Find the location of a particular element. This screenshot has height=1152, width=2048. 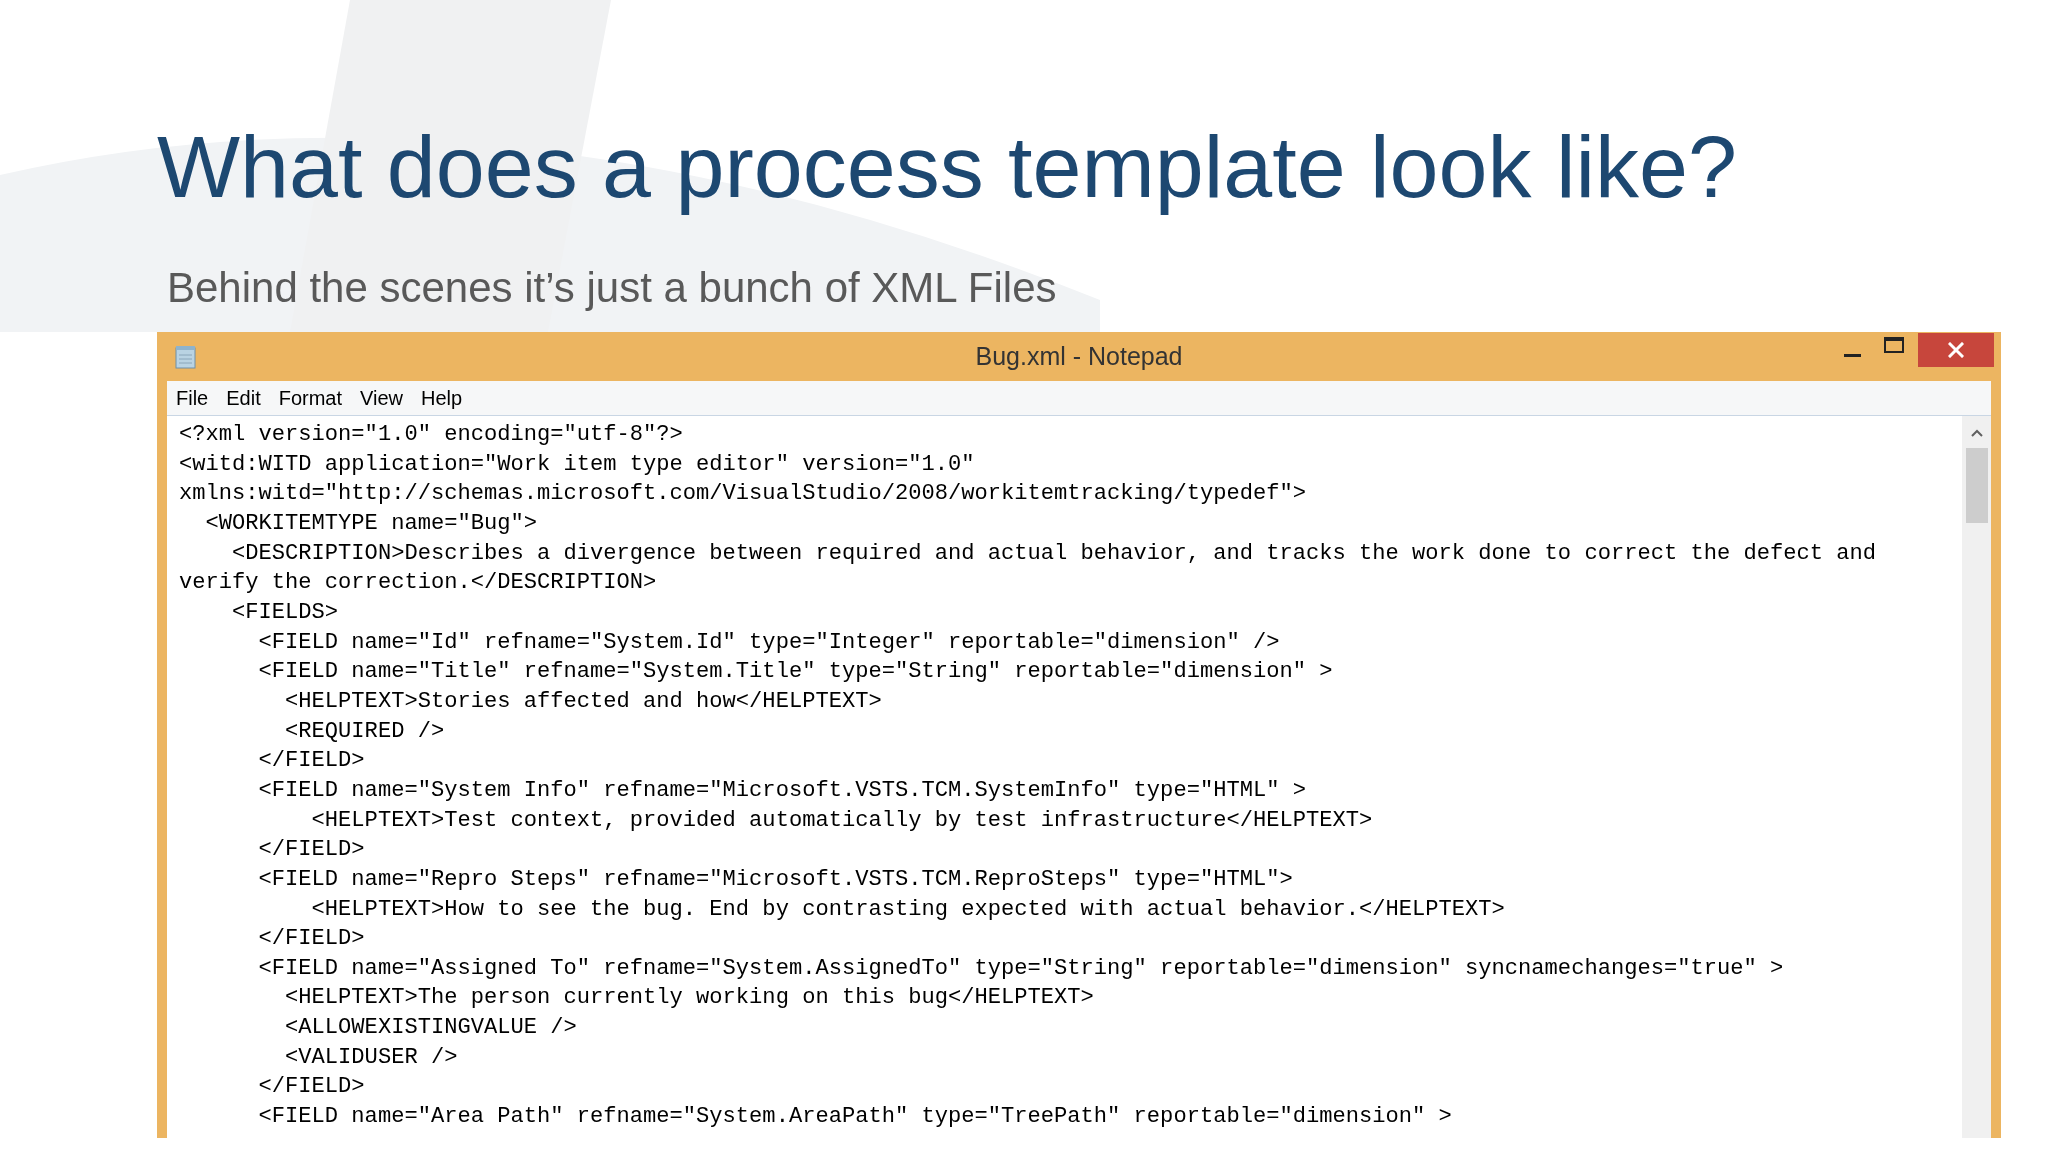

menu-item: File is located at coordinates (192, 398).